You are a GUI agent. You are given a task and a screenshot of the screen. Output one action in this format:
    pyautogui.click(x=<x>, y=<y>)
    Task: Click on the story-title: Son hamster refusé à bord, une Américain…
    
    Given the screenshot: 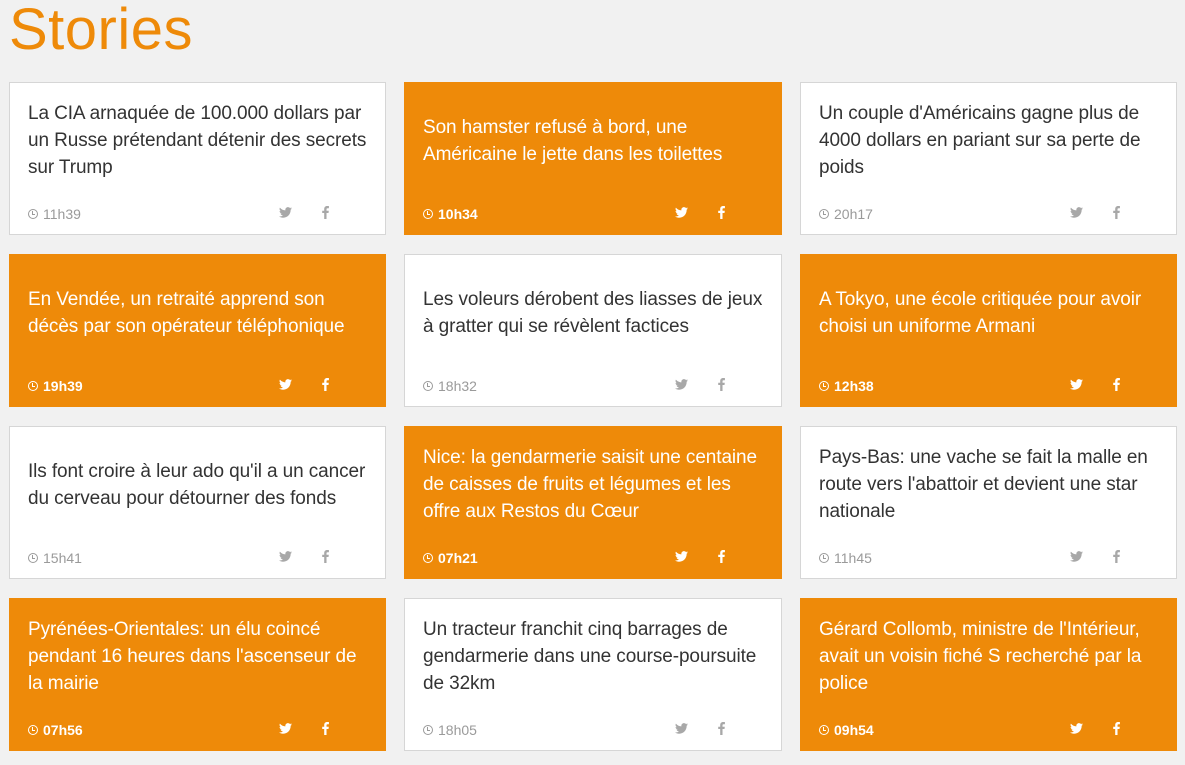 What is the action you would take?
    pyautogui.click(x=595, y=140)
    